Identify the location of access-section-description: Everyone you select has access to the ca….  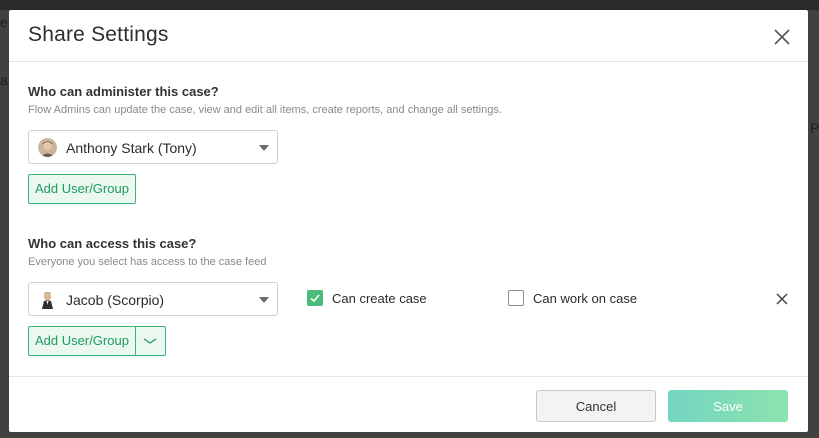
(147, 262).